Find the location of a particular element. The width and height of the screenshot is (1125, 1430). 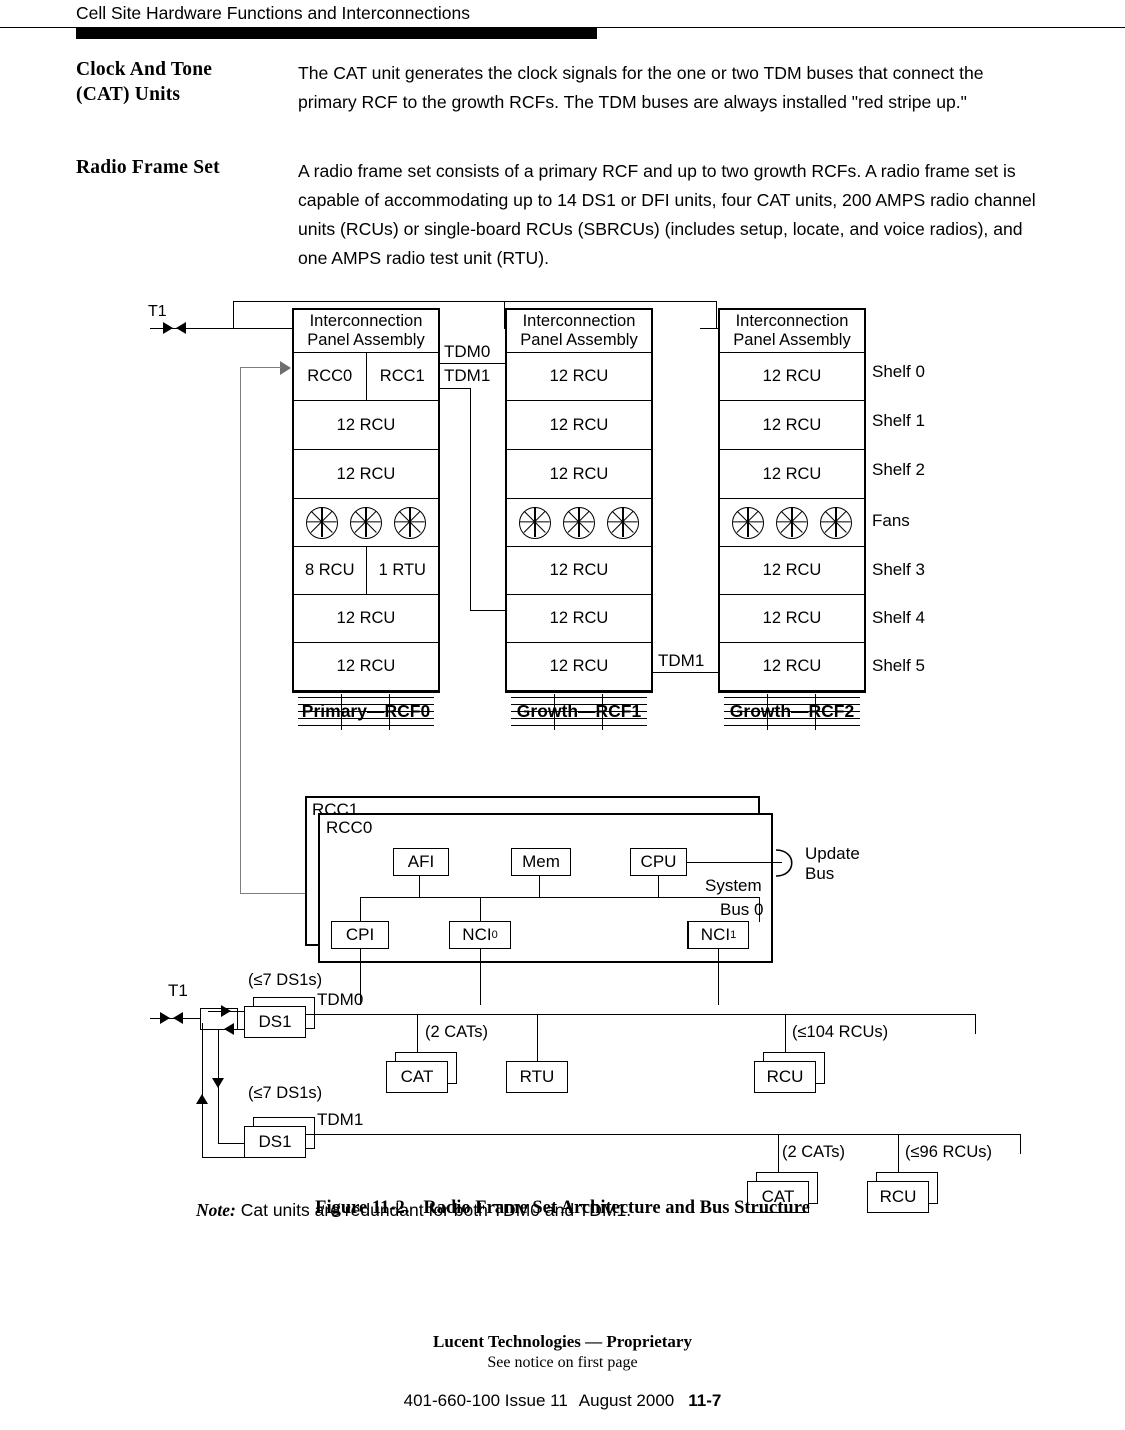

rack-rcf1-caption: Growth—RCF1 is located at coordinates (579, 711).